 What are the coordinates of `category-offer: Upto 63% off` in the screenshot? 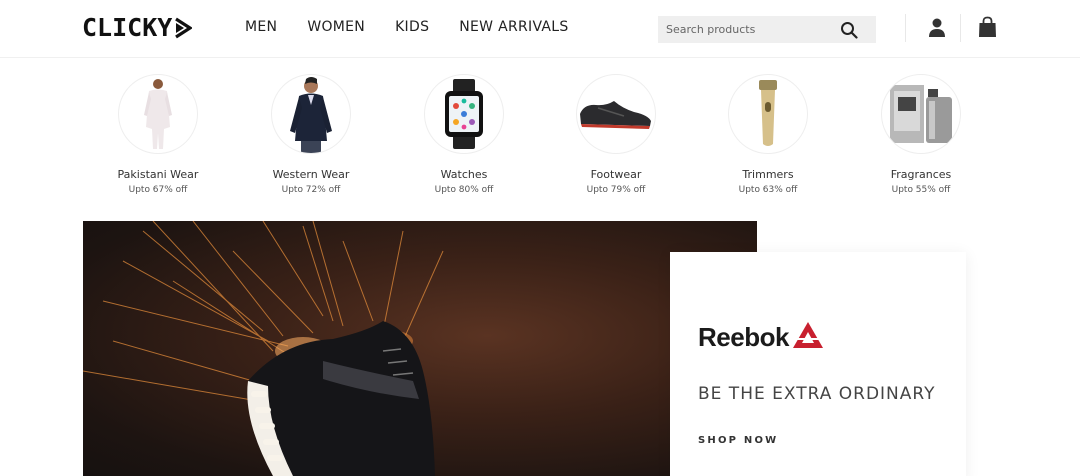 It's located at (768, 190).